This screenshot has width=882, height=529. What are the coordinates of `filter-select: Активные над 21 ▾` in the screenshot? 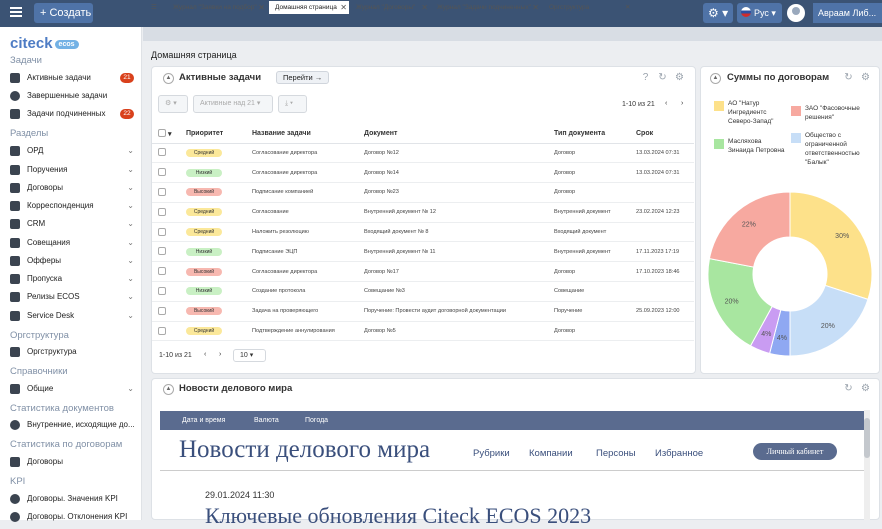 It's located at (233, 104).